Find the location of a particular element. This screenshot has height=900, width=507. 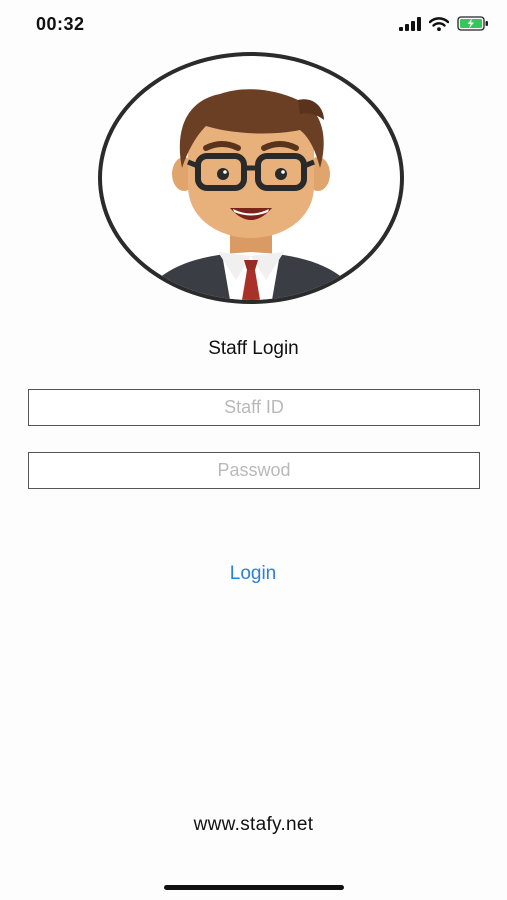

page-title: Staff Login is located at coordinates (253, 348).